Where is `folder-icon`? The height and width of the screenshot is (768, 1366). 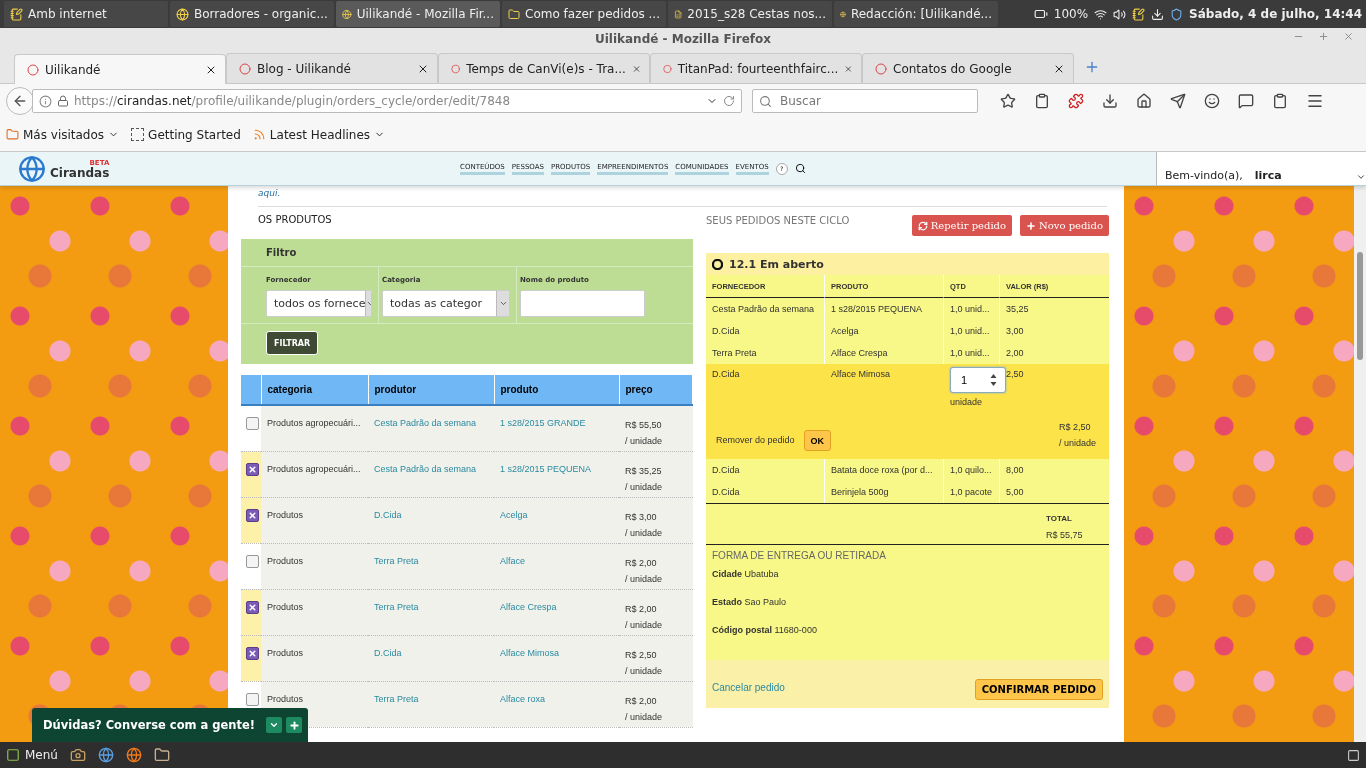
folder-icon is located at coordinates (161, 755).